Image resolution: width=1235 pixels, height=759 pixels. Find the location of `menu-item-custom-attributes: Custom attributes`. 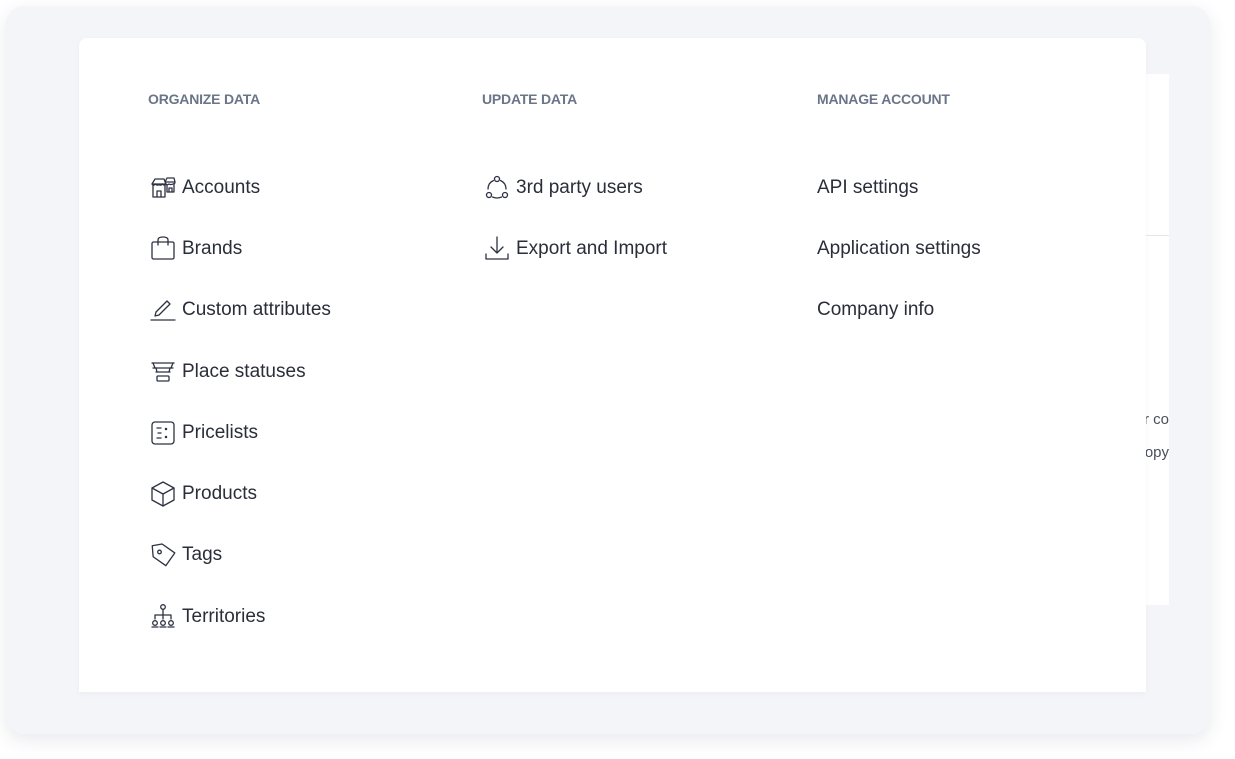

menu-item-custom-attributes: Custom attributes is located at coordinates (239, 310).